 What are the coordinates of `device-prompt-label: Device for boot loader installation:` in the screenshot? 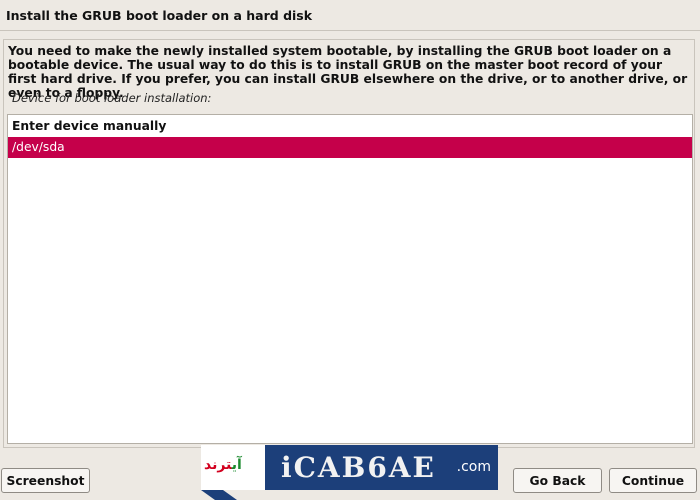 It's located at (112, 98).